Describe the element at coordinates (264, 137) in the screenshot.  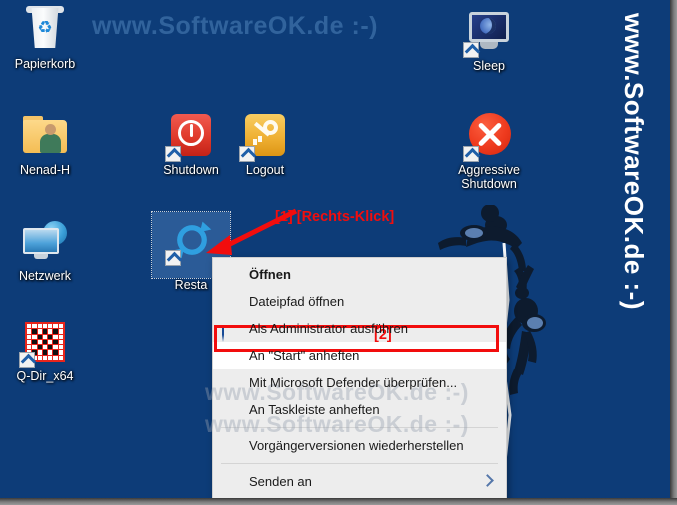
I see `key-icon` at that location.